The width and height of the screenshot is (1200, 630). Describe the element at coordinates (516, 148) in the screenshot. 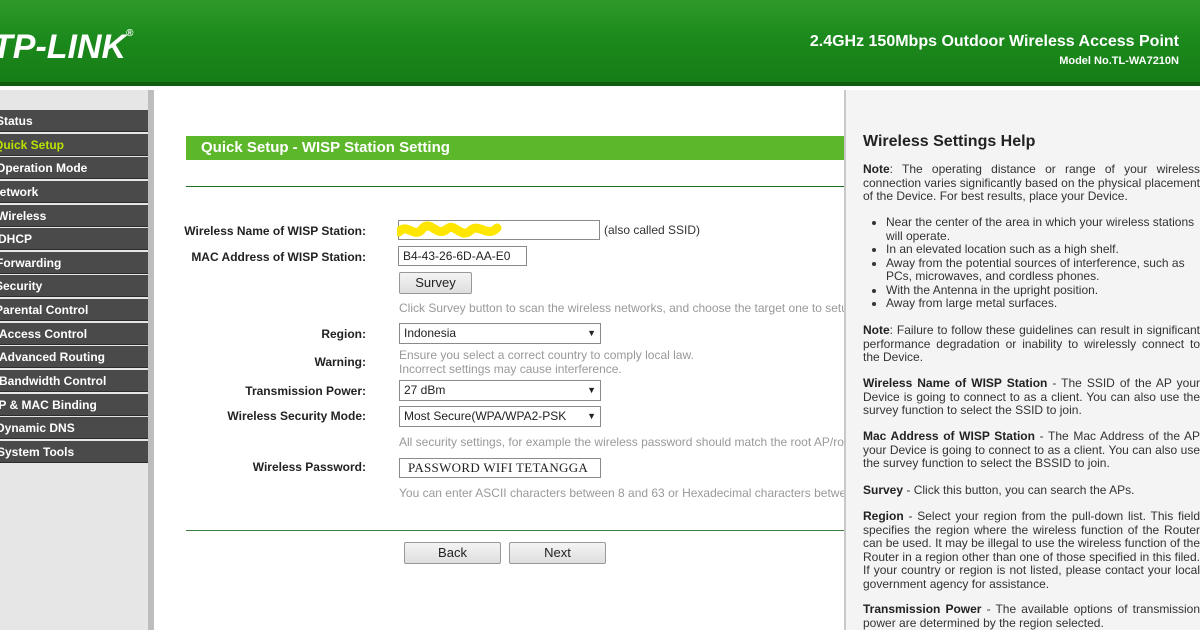

I see `page-title: Quick Setup - WISP Station Setting` at that location.